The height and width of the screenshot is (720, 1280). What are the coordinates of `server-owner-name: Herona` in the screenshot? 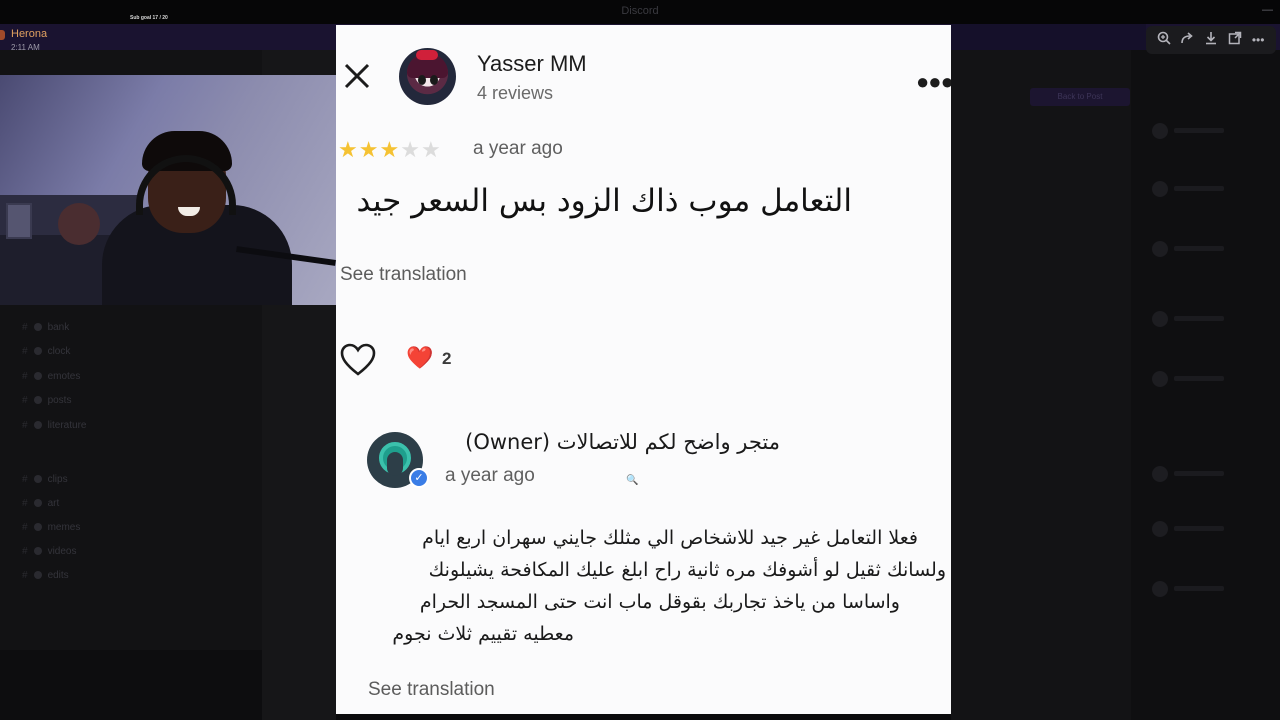 It's located at (29, 34).